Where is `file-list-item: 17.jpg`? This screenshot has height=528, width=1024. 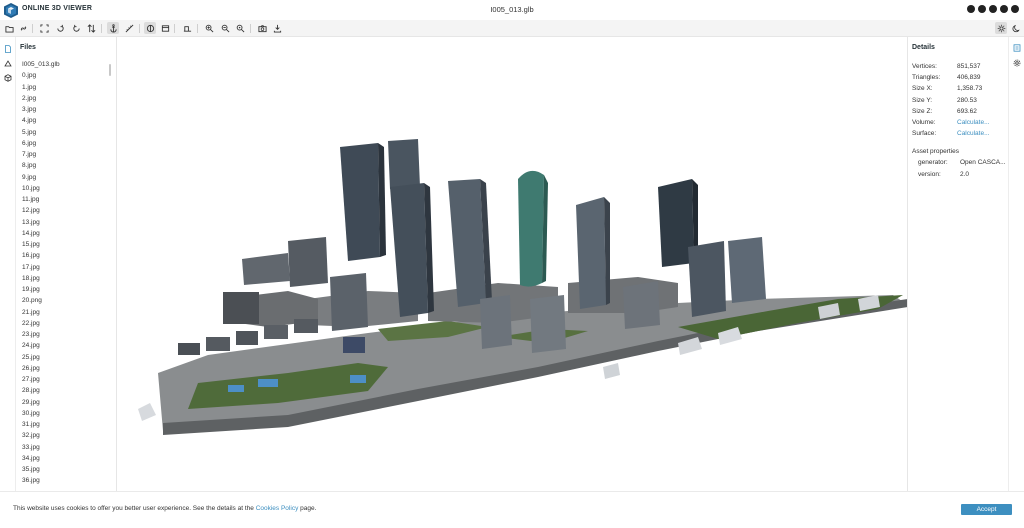
file-list-item: 17.jpg is located at coordinates (41, 267).